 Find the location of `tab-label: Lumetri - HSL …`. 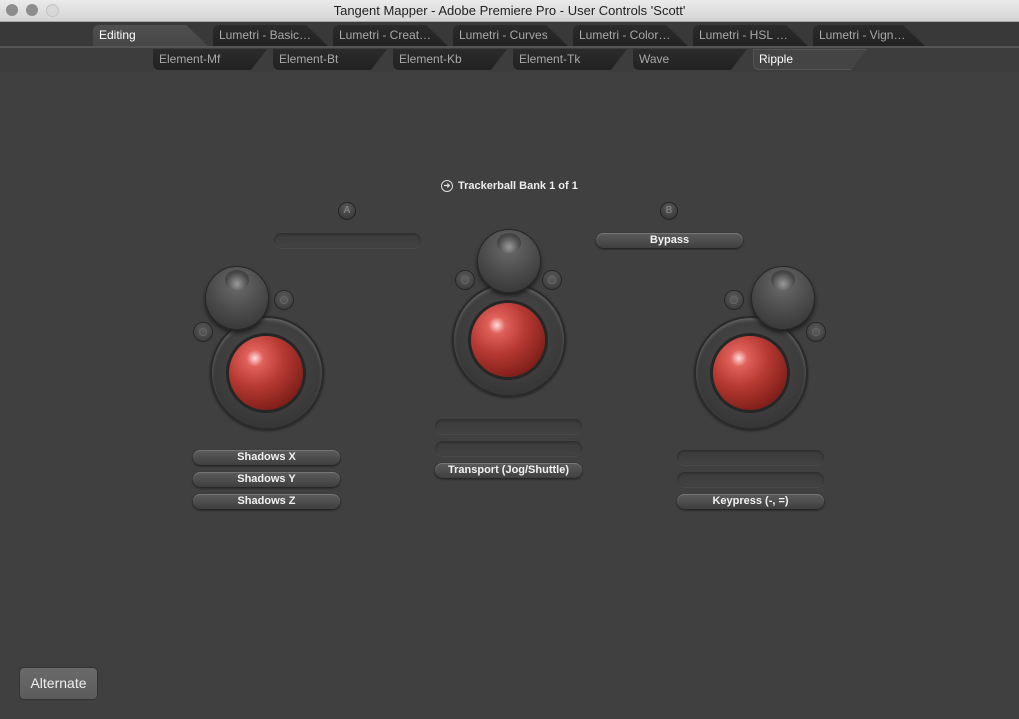

tab-label: Lumetri - HSL … is located at coordinates (743, 35).